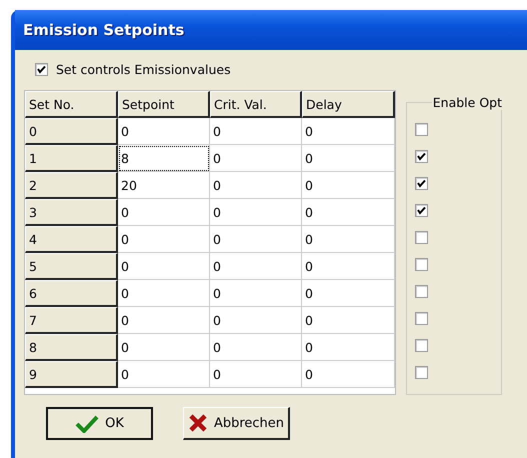 Image resolution: width=527 pixels, height=458 pixels. I want to click on ok-button: OK, so click(99, 423).